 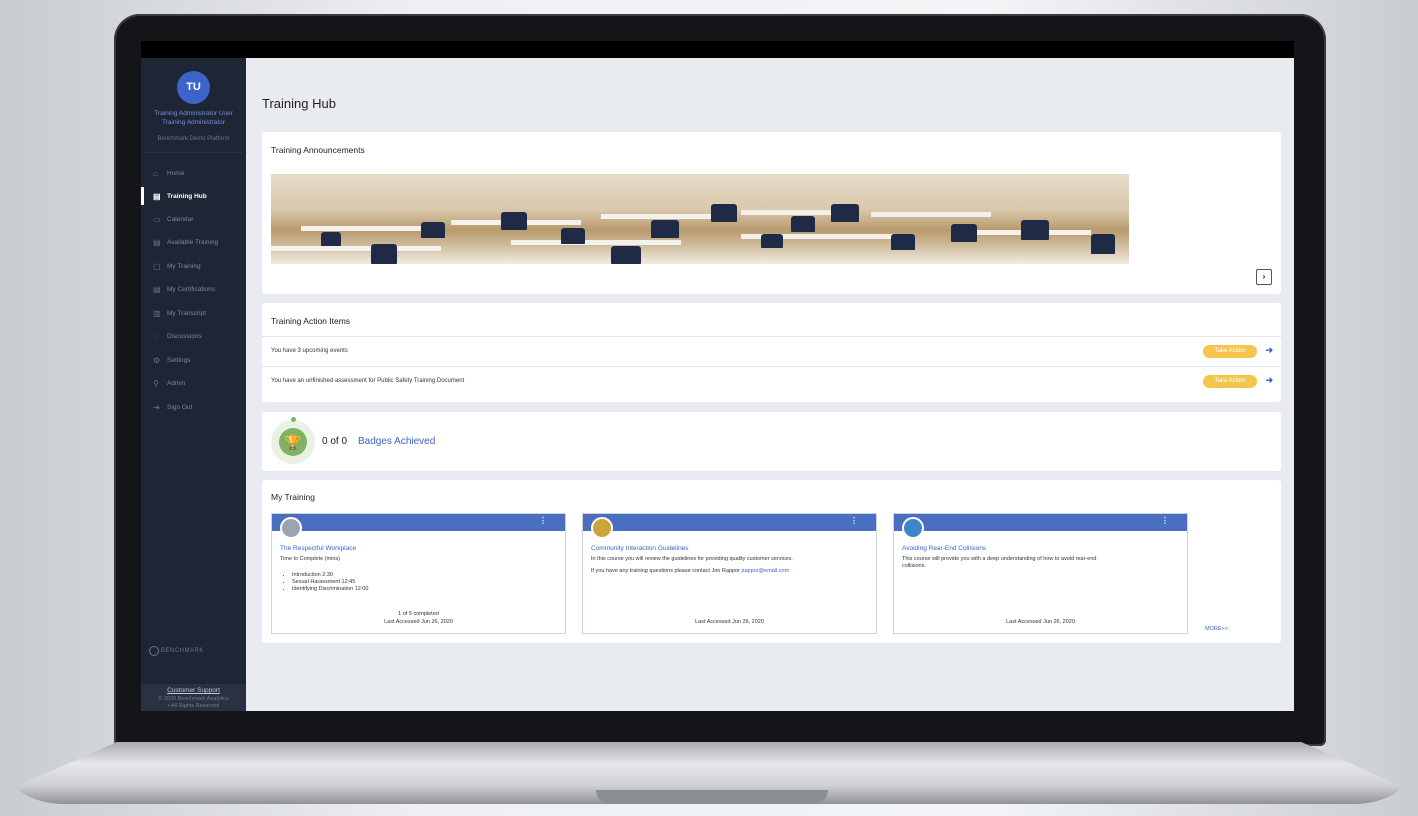 I want to click on action-text: You have 3 upcoming events, so click(x=309, y=351).